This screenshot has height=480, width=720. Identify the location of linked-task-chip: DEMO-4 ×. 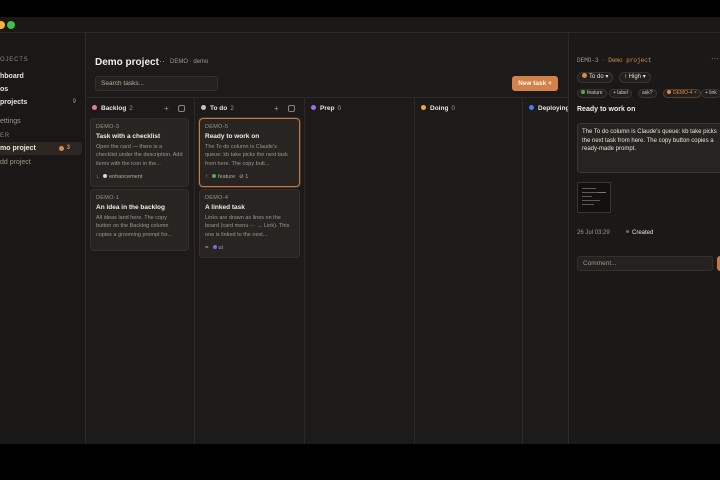
(682, 93).